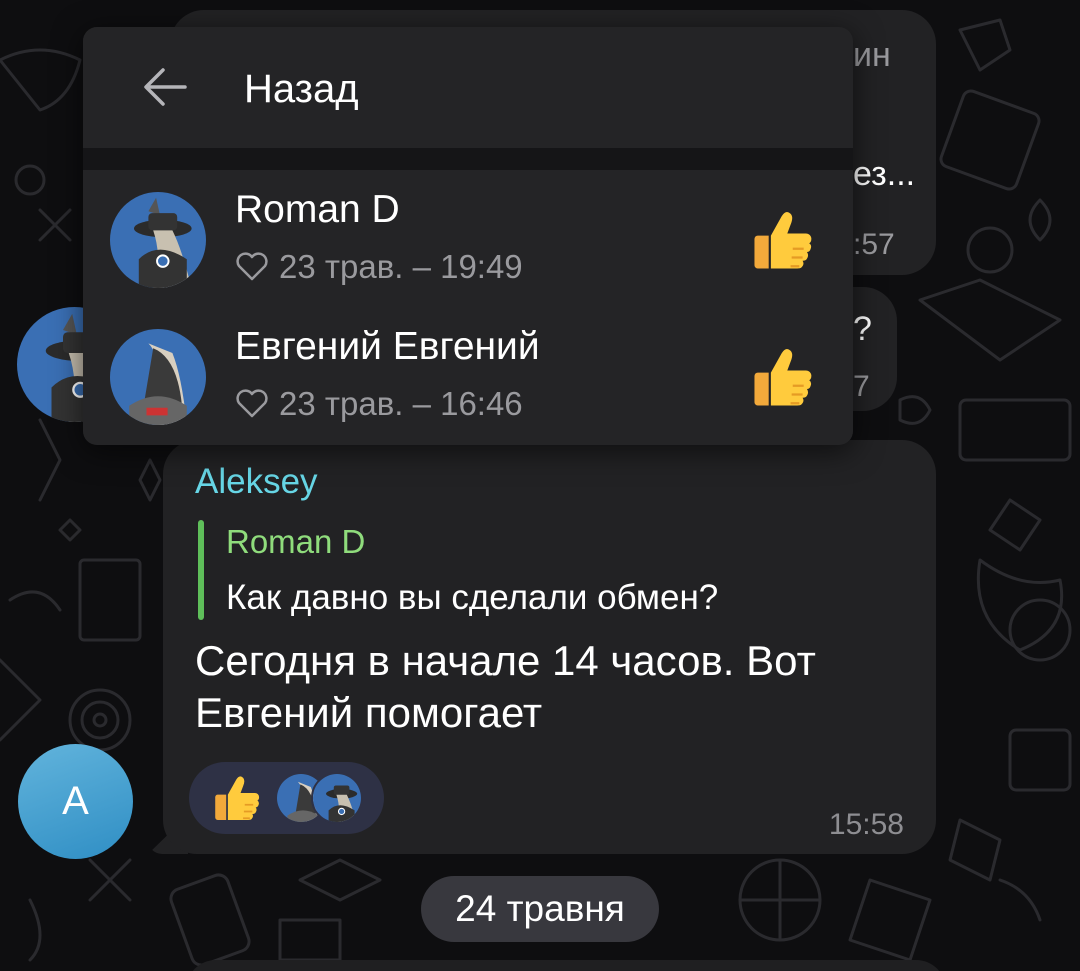 The image size is (1080, 971). I want to click on reaction-meta: 23 трав. – 16:46, so click(379, 404).